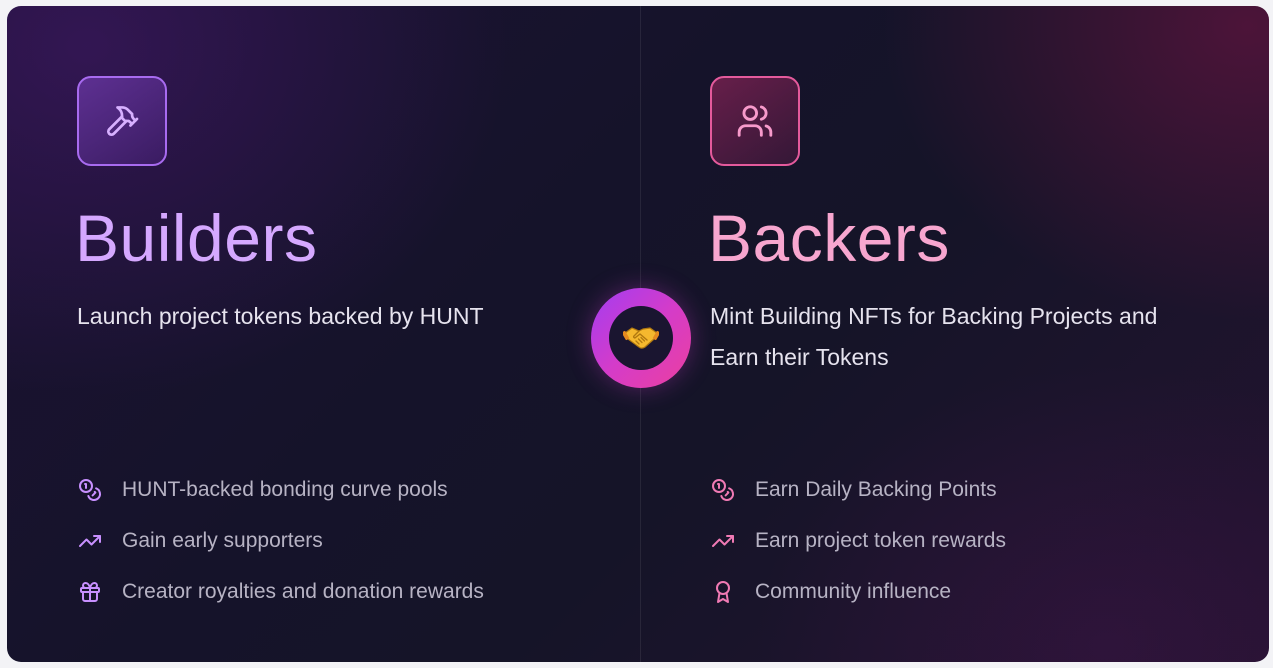 This screenshot has height=668, width=1273. Describe the element at coordinates (853, 591) in the screenshot. I see `feature-label: Community influence` at that location.